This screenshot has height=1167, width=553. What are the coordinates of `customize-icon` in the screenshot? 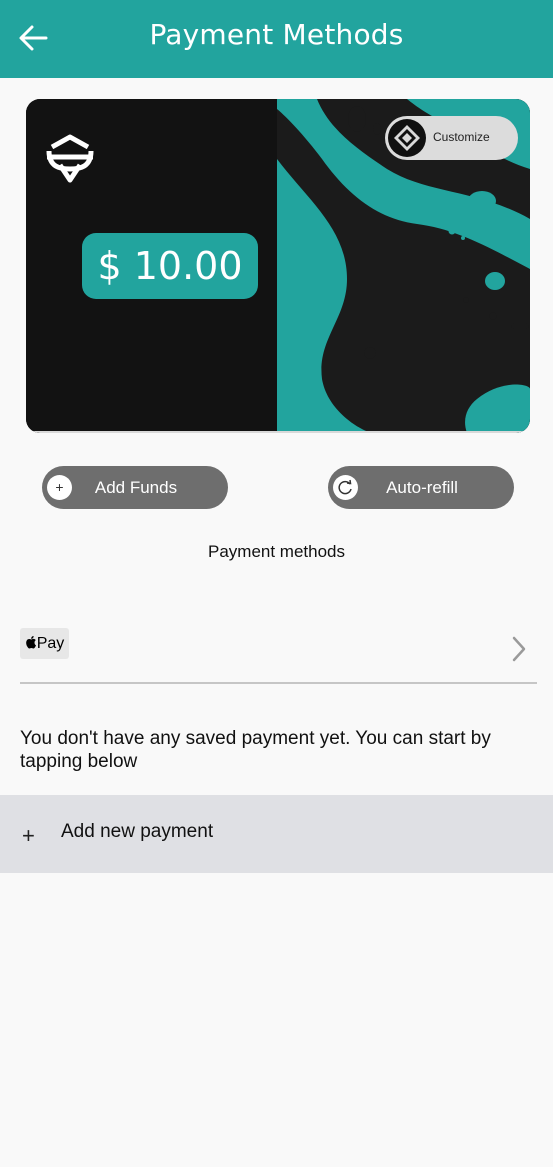 It's located at (407, 138).